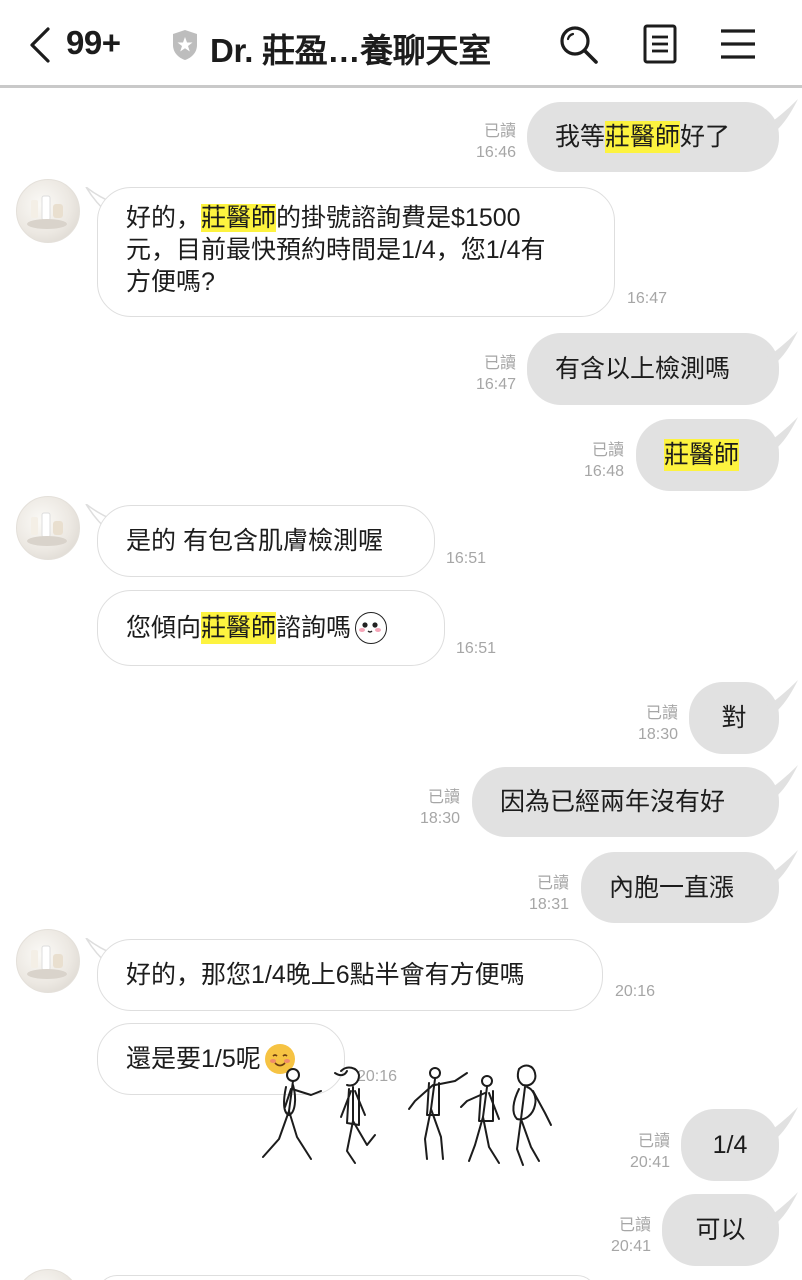 The width and height of the screenshot is (802, 1280). I want to click on my-message-bubble: 可以, so click(720, 1230).